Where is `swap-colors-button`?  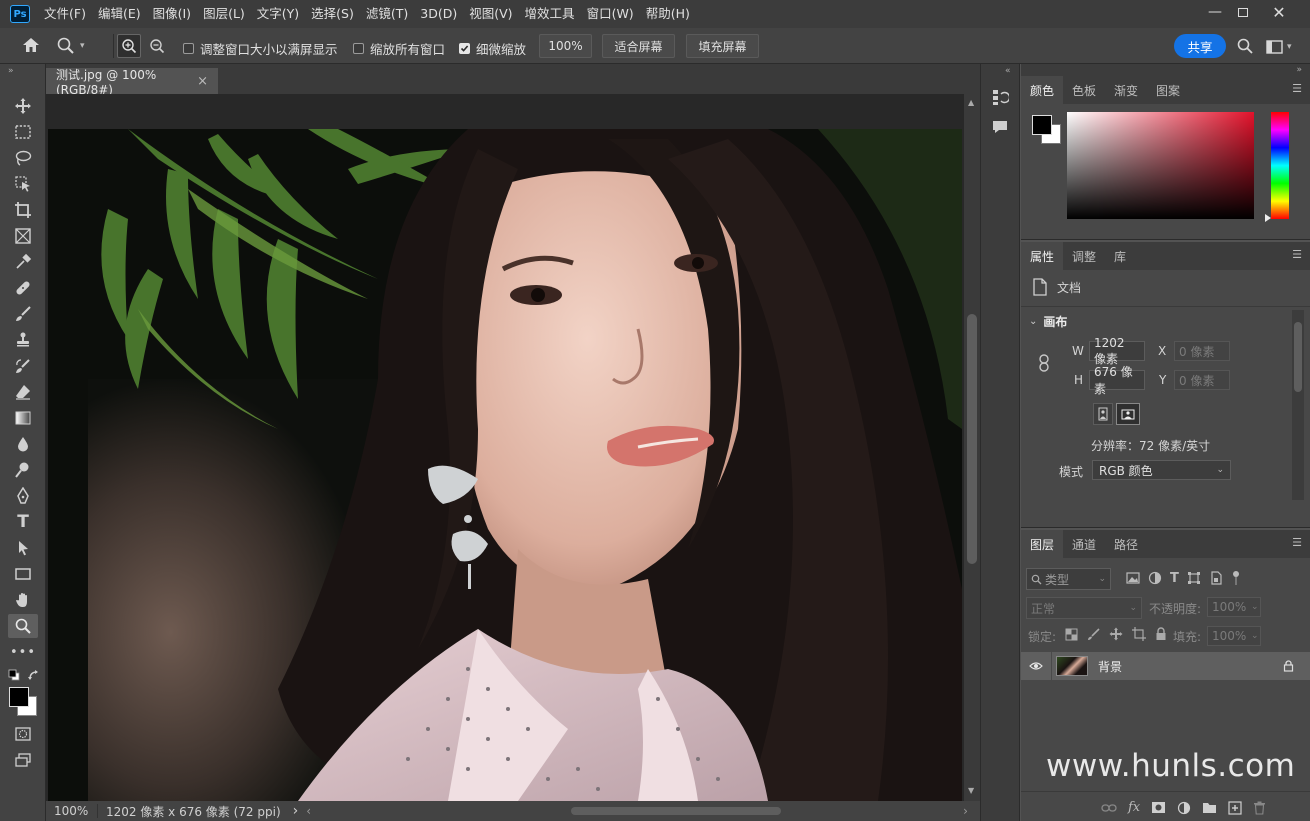 swap-colors-button is located at coordinates (34, 675).